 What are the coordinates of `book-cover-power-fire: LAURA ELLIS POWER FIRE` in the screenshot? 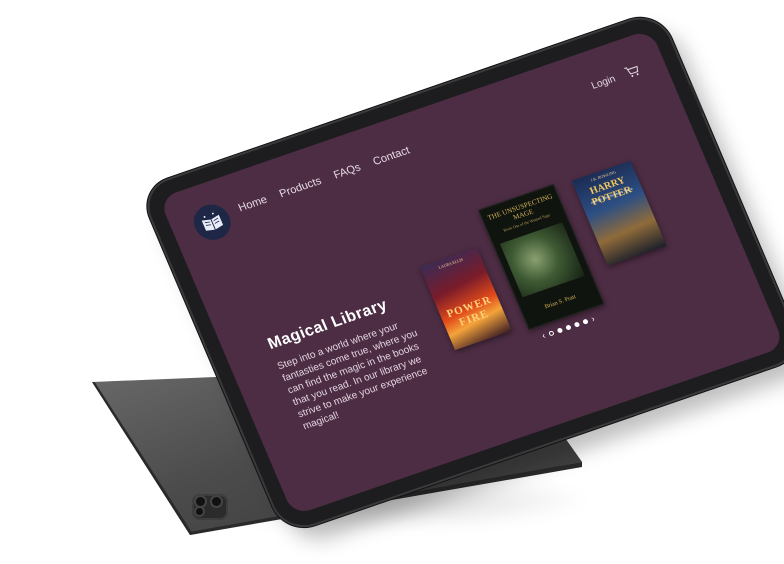 It's located at (465, 299).